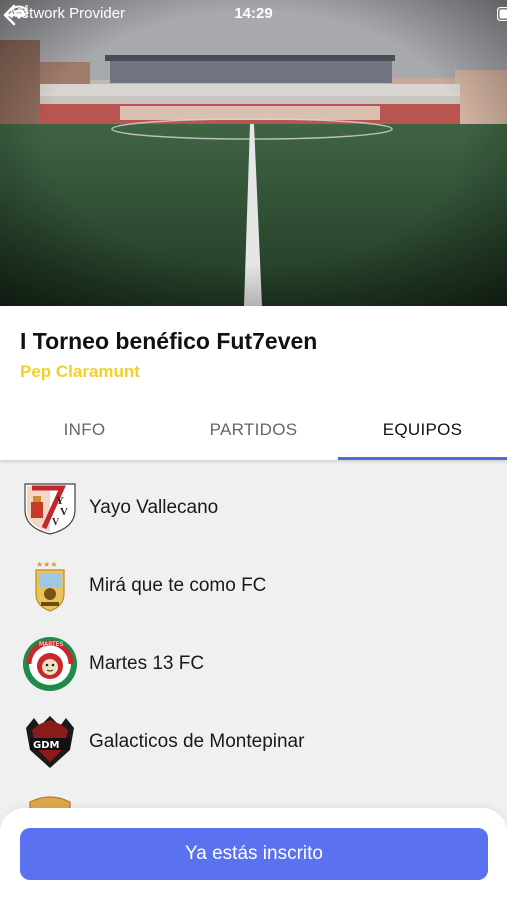 This screenshot has height=900, width=507. I want to click on svg-text: MARTES, so click(51, 644).